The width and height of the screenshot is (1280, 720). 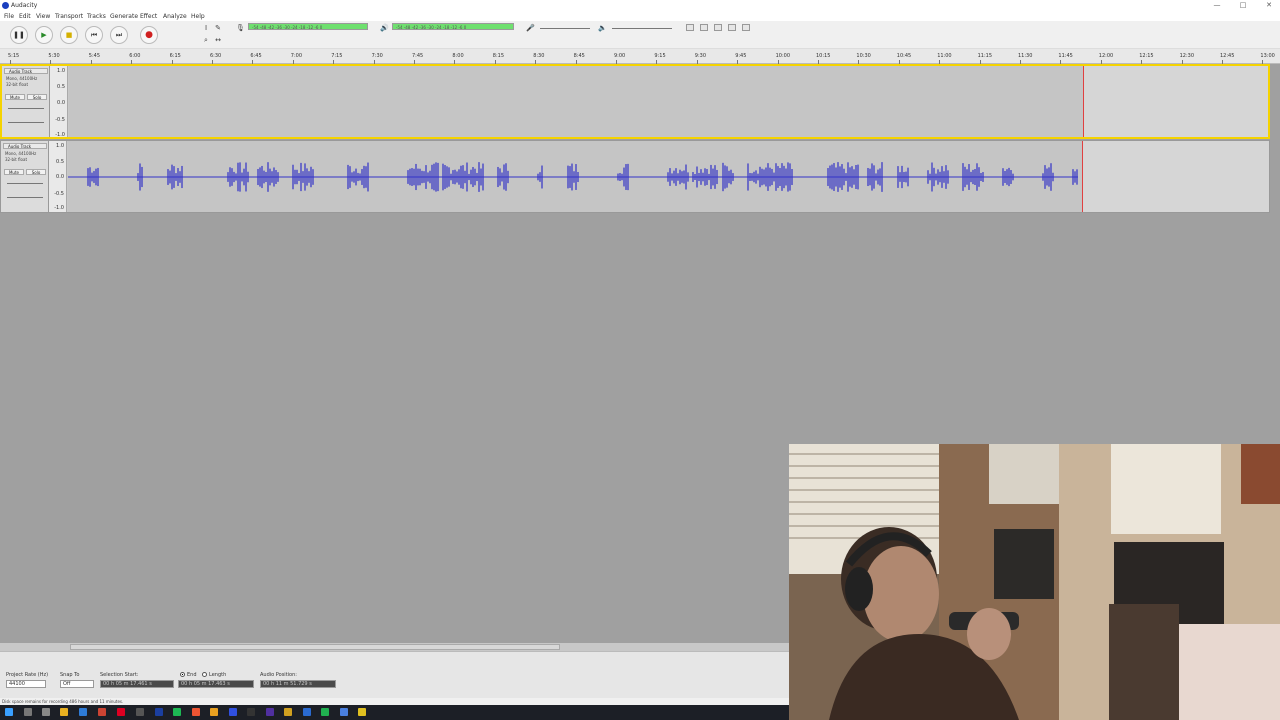 What do you see at coordinates (1217, 5) in the screenshot?
I see `minimize-button: —` at bounding box center [1217, 5].